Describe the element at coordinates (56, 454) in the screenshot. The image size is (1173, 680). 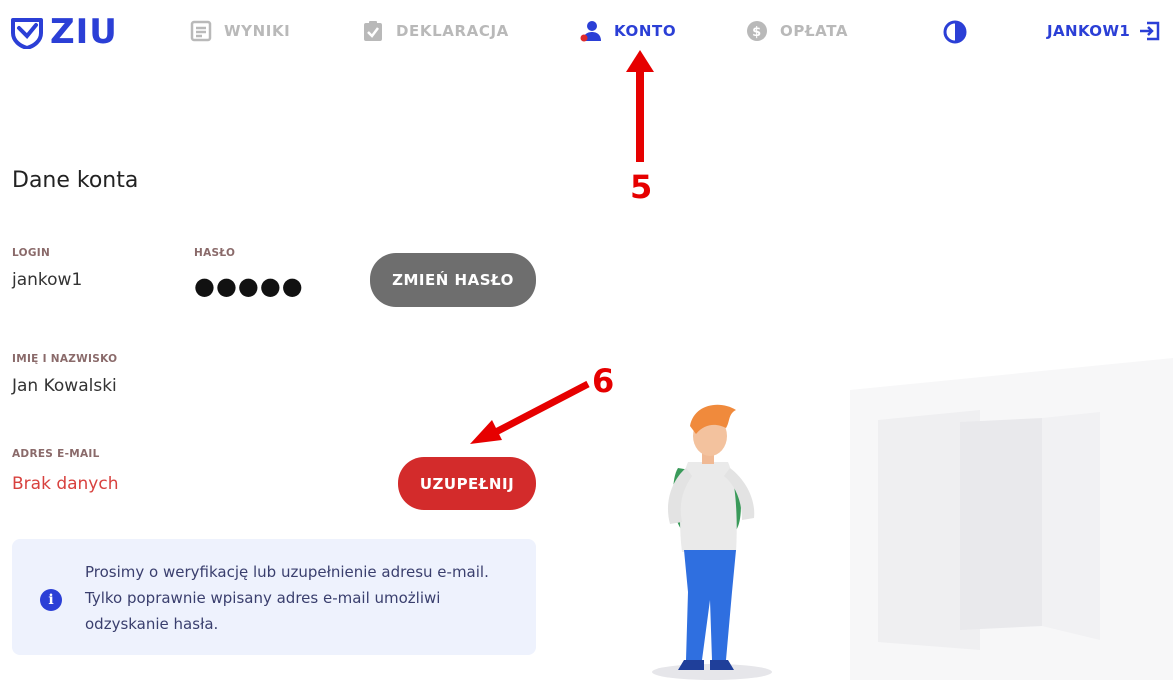
I see `email-label: ADRES E-MAIL` at that location.